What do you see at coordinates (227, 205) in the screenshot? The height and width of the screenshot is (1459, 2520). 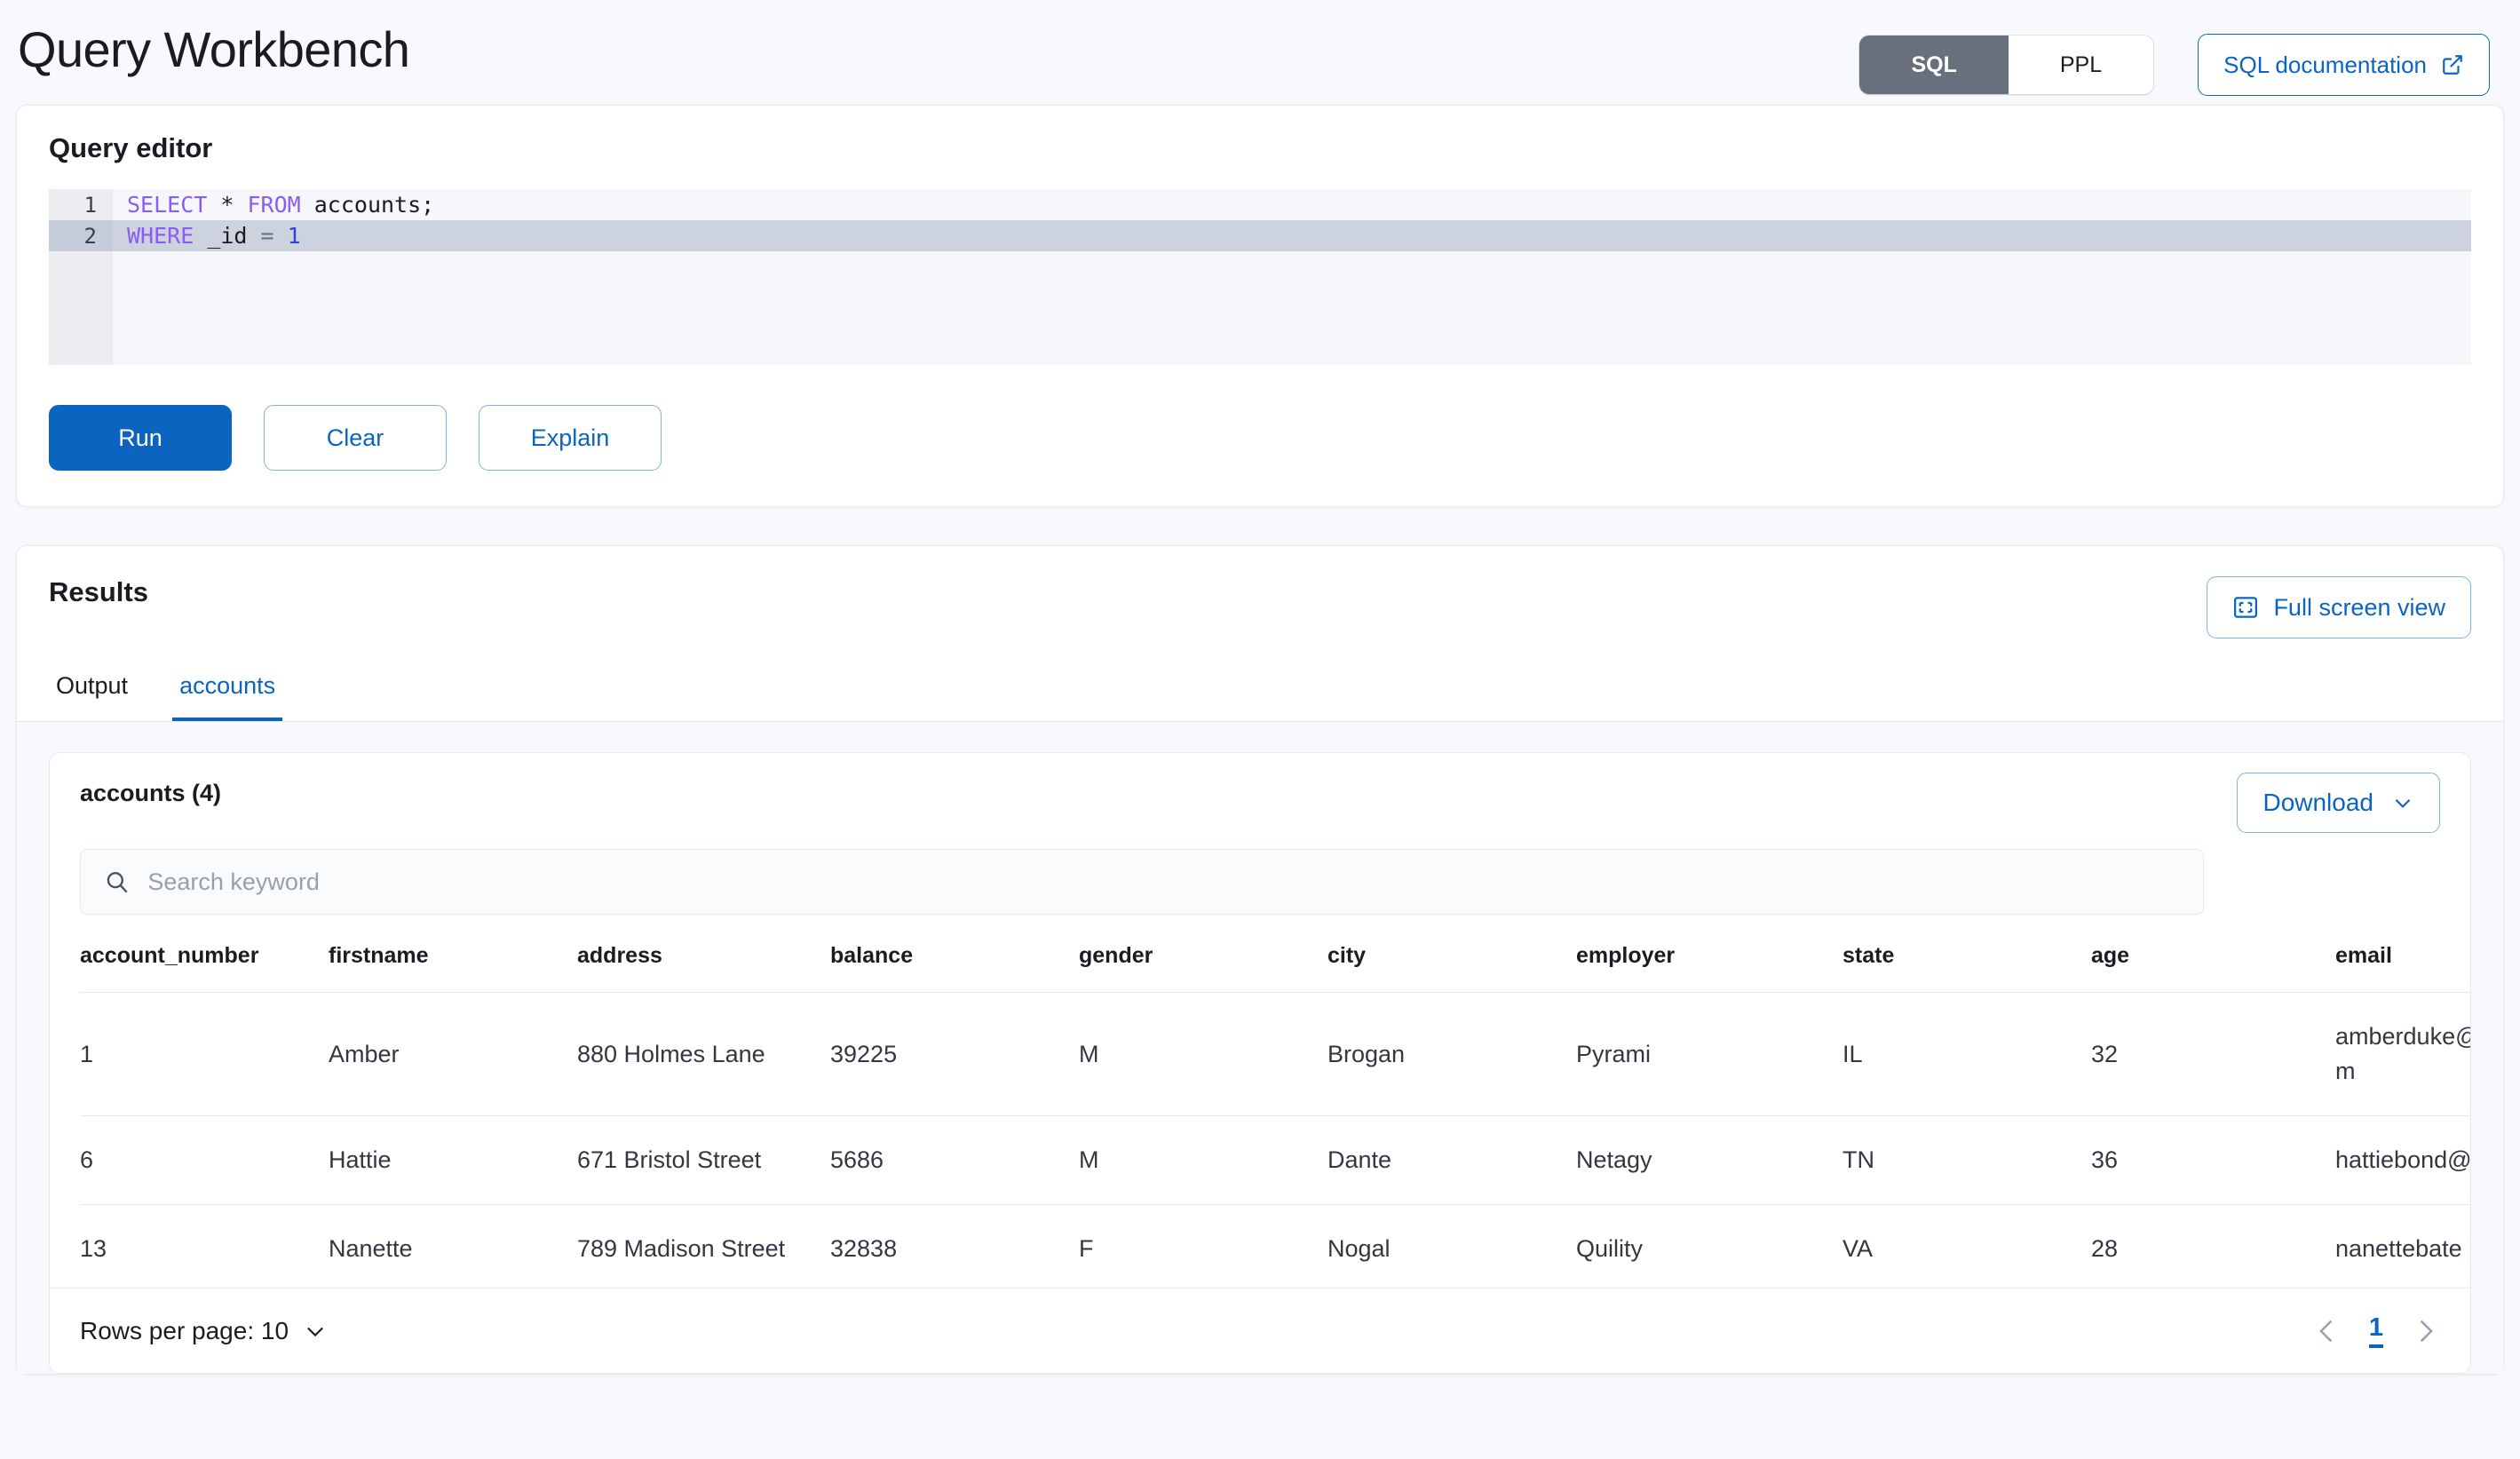 I see `sql-plain: *` at bounding box center [227, 205].